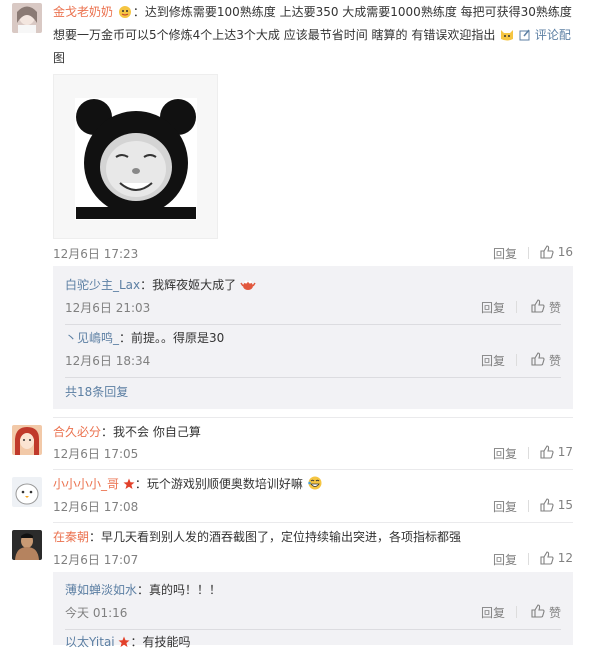 This screenshot has height=653, width=589. What do you see at coordinates (102, 285) in the screenshot?
I see `reply-username-link: 白驼少主_Lax` at bounding box center [102, 285].